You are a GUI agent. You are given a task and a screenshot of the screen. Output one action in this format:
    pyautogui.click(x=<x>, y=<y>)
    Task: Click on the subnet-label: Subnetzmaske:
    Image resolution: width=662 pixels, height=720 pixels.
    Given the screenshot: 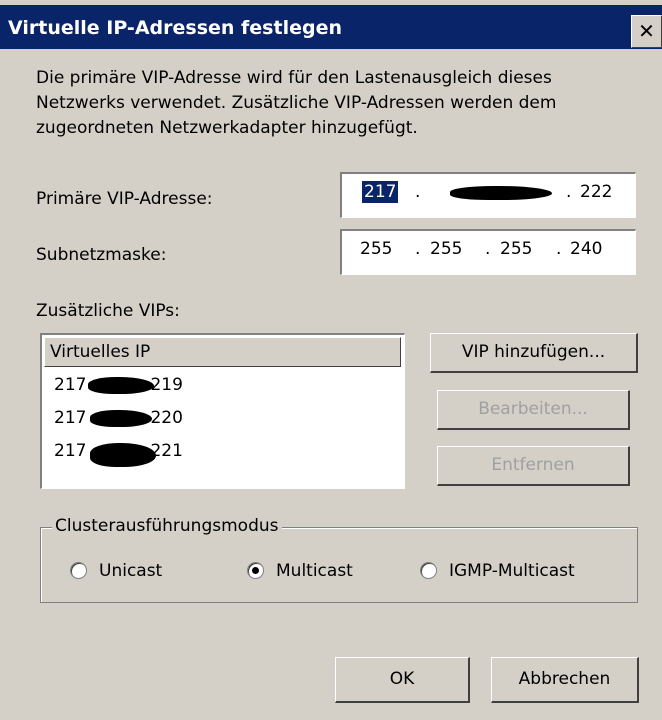 What is the action you would take?
    pyautogui.click(x=101, y=255)
    